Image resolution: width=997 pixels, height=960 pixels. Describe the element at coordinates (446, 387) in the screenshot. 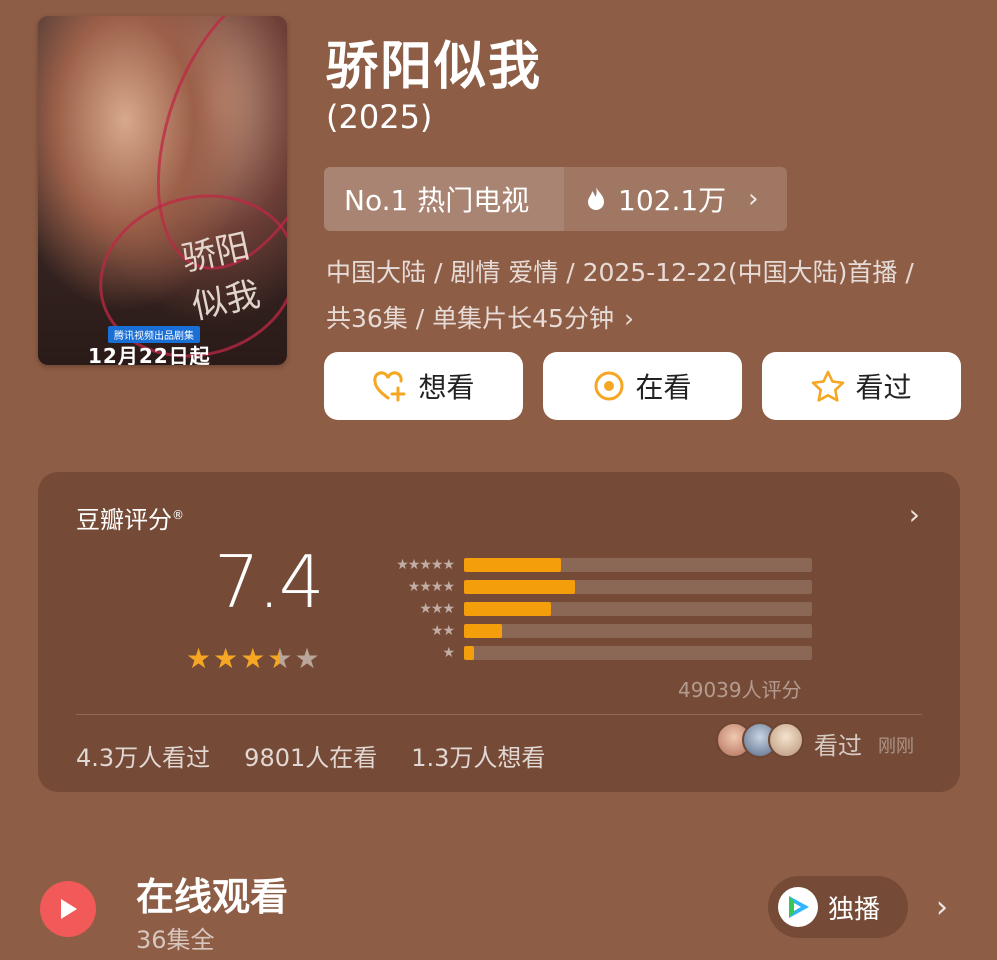

I see `want-to-watch-label: 想看` at that location.